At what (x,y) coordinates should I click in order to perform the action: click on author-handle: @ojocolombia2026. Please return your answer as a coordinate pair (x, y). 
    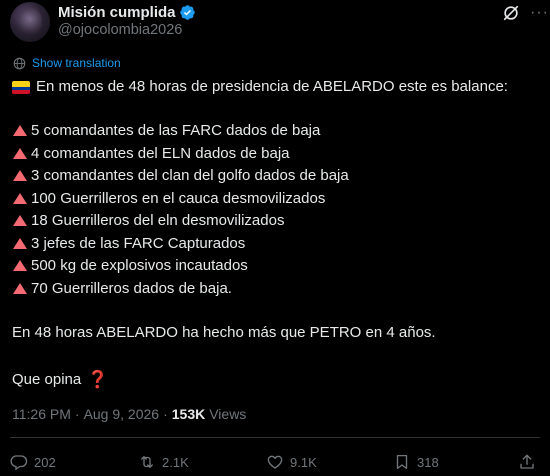
    Looking at the image, I should click on (120, 30).